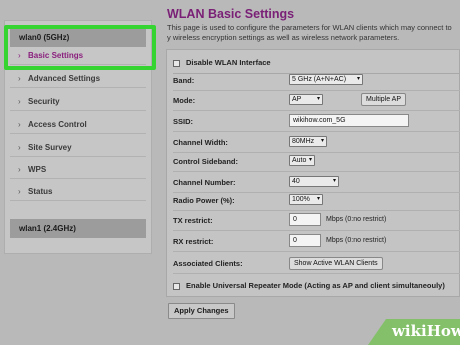 Image resolution: width=460 pixels, height=345 pixels. I want to click on sidebar-item-label: Advanced Settings, so click(64, 78).